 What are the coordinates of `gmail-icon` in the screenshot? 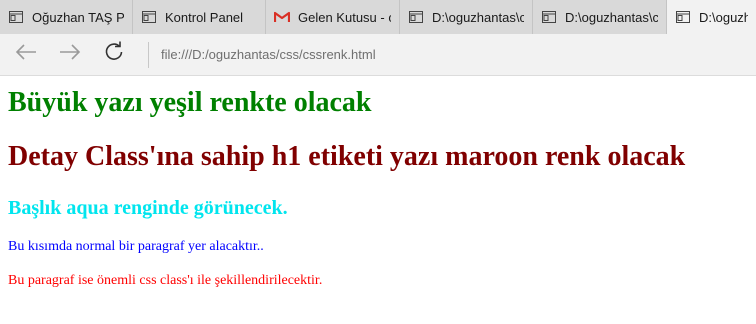 It's located at (282, 17).